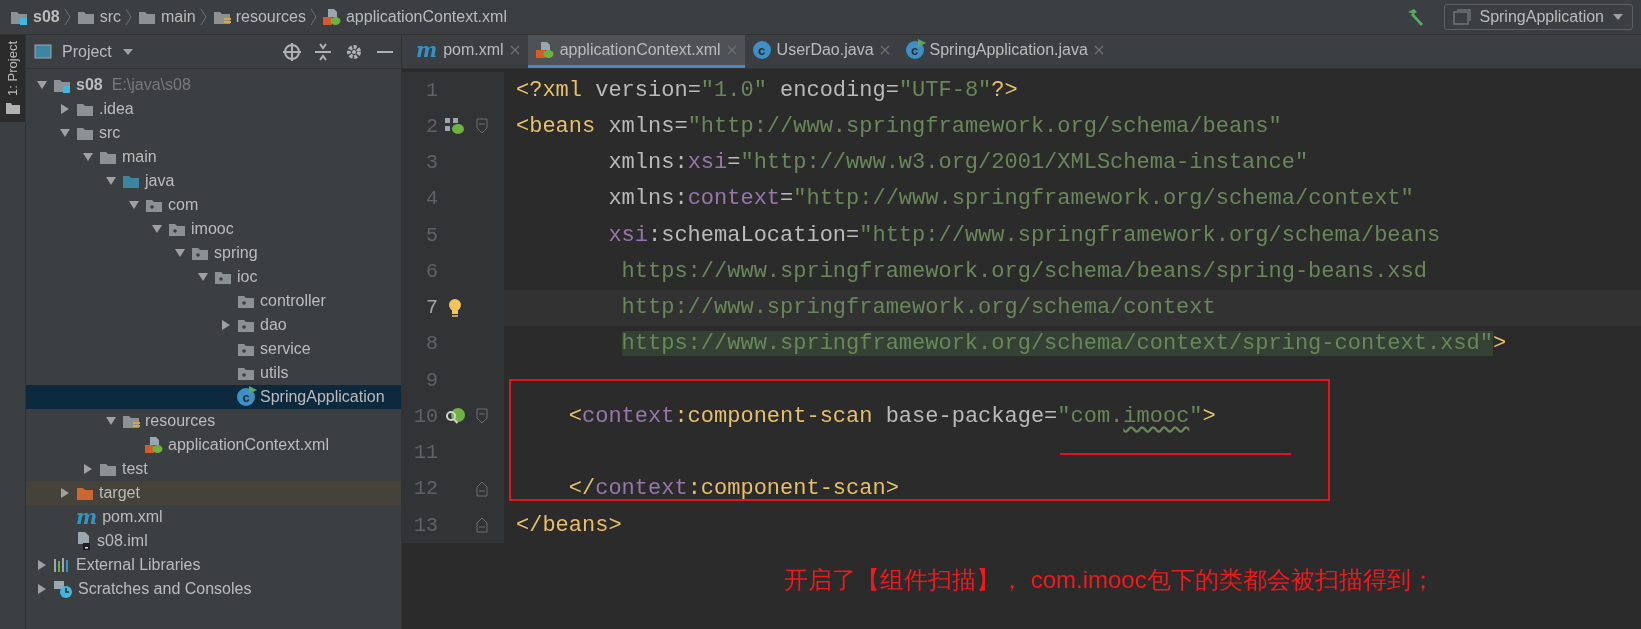  I want to click on path-hint: E:\java\s08, so click(151, 85).